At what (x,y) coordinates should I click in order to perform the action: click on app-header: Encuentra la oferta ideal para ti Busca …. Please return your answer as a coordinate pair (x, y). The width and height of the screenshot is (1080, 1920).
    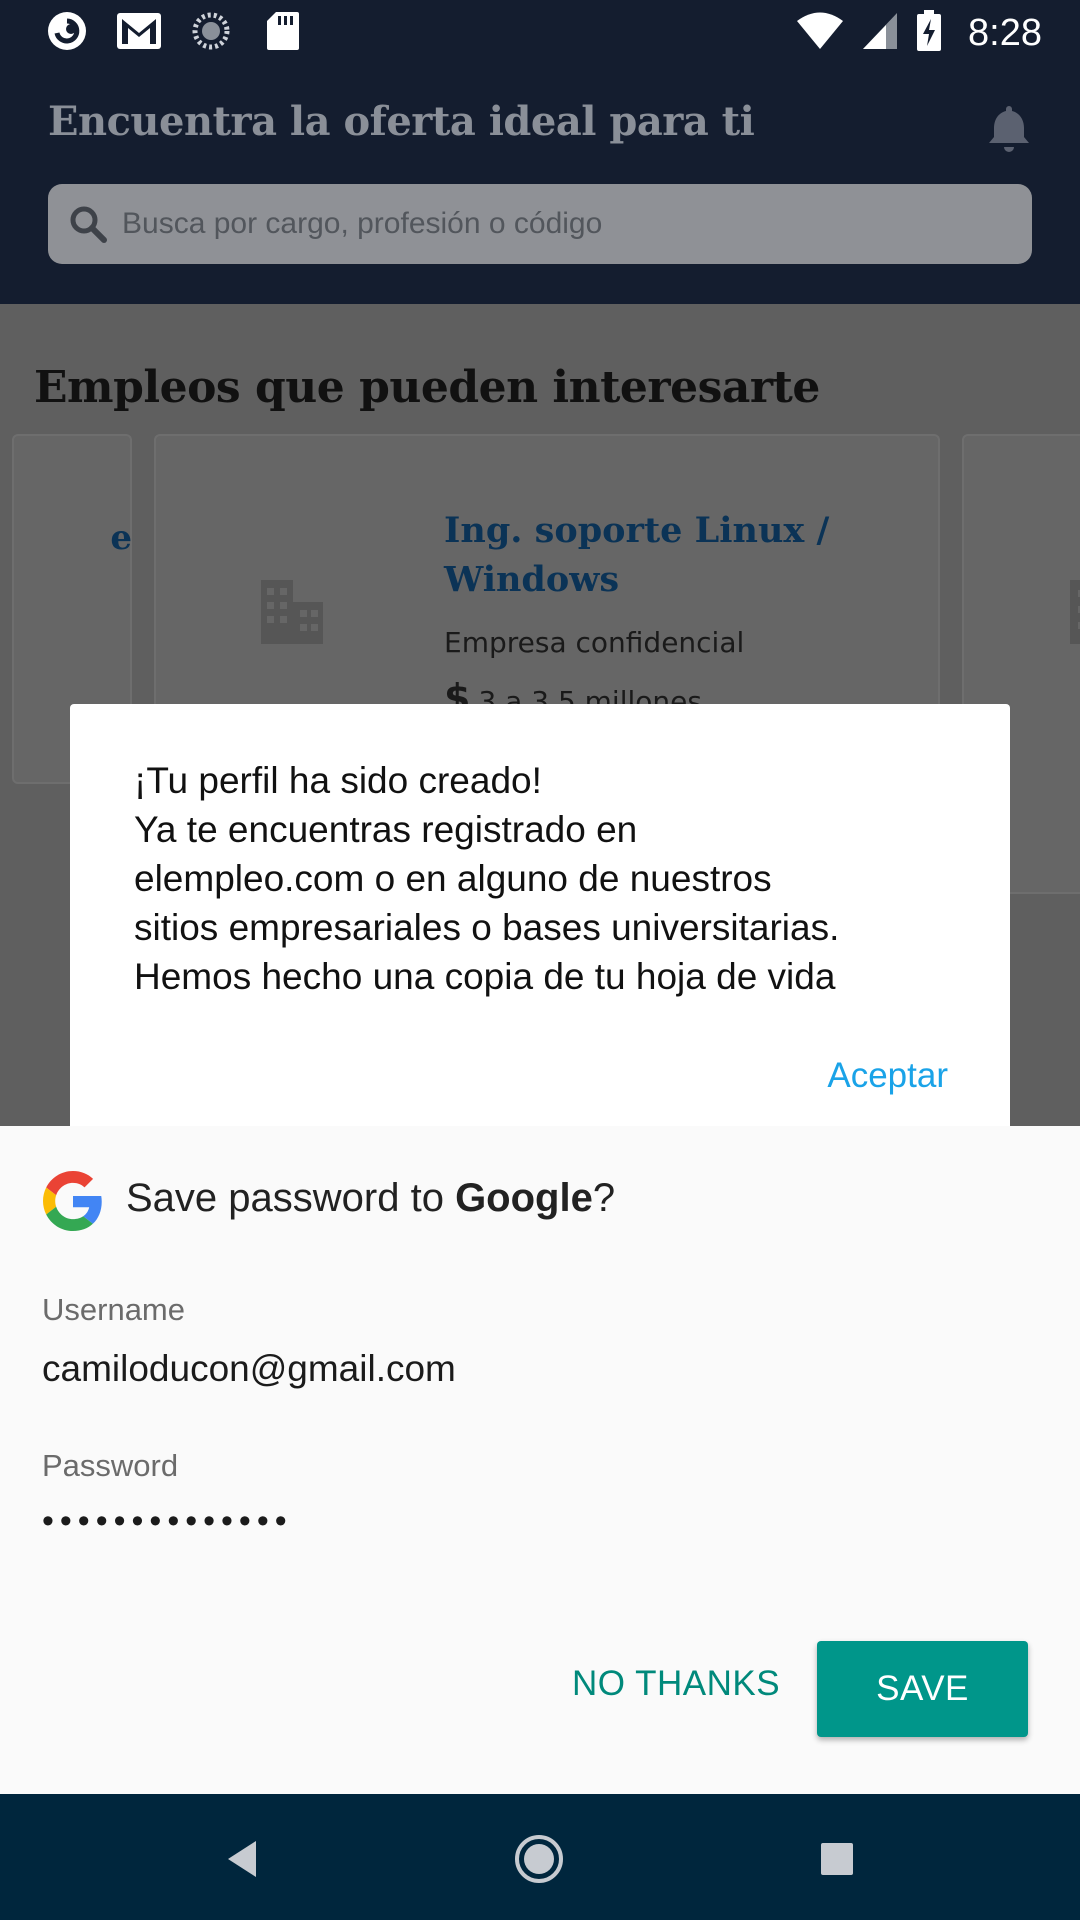
    Looking at the image, I should click on (540, 183).